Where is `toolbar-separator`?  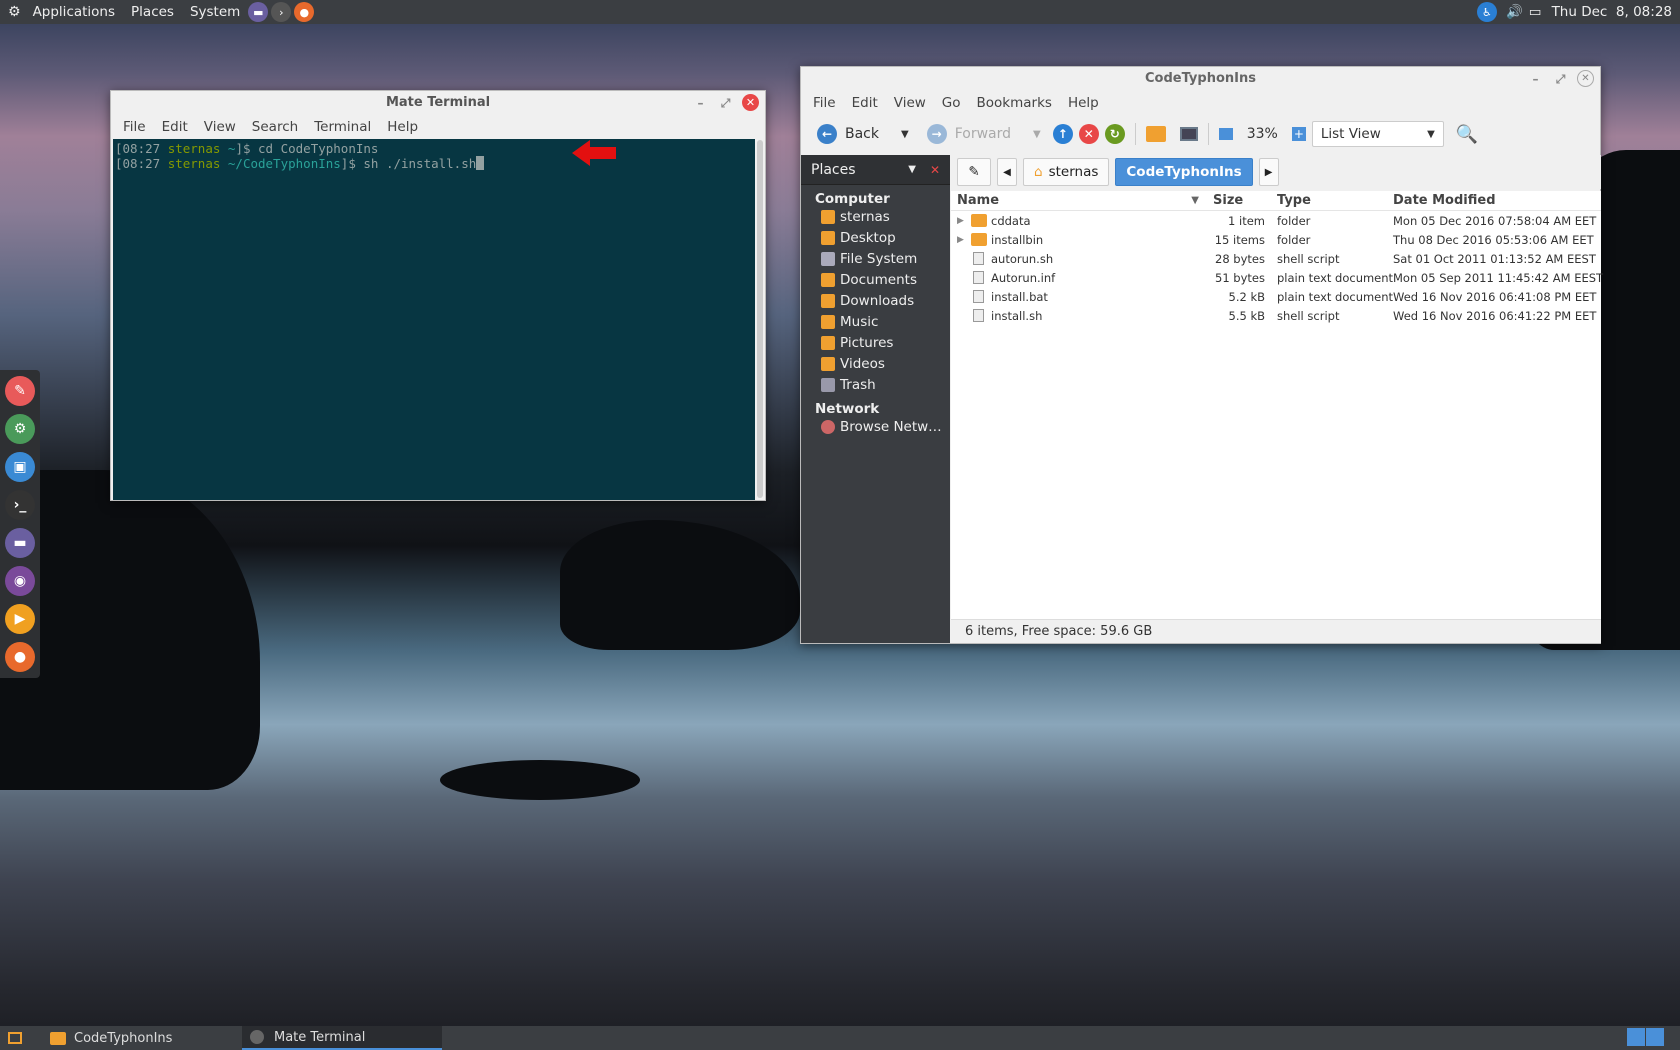
toolbar-separator is located at coordinates (1208, 134).